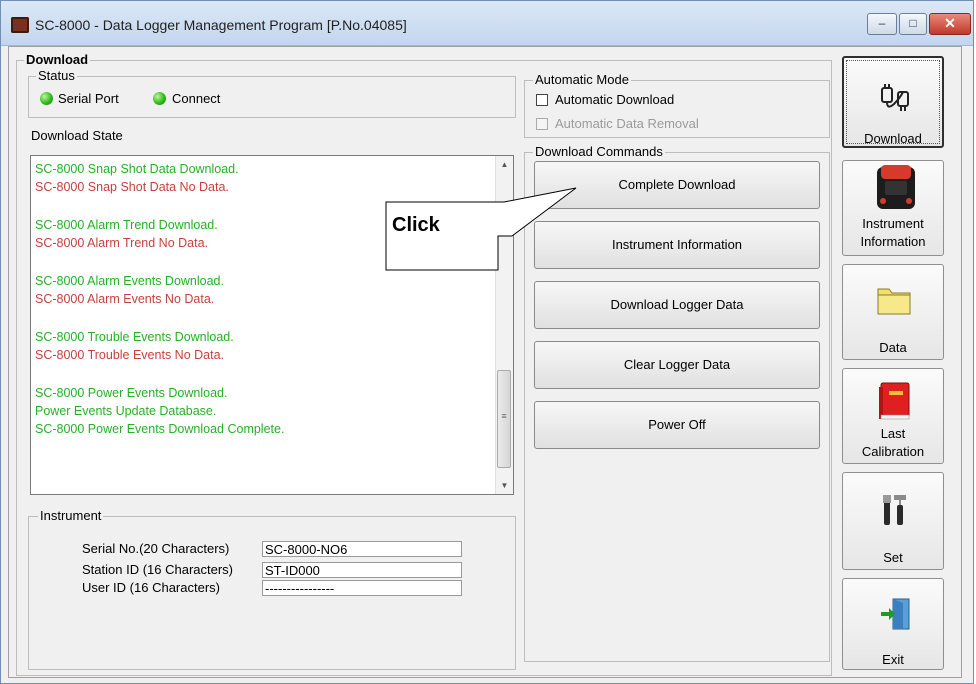 Image resolution: width=976 pixels, height=684 pixels. Describe the element at coordinates (895, 97) in the screenshot. I see `download-plug-icon` at that location.